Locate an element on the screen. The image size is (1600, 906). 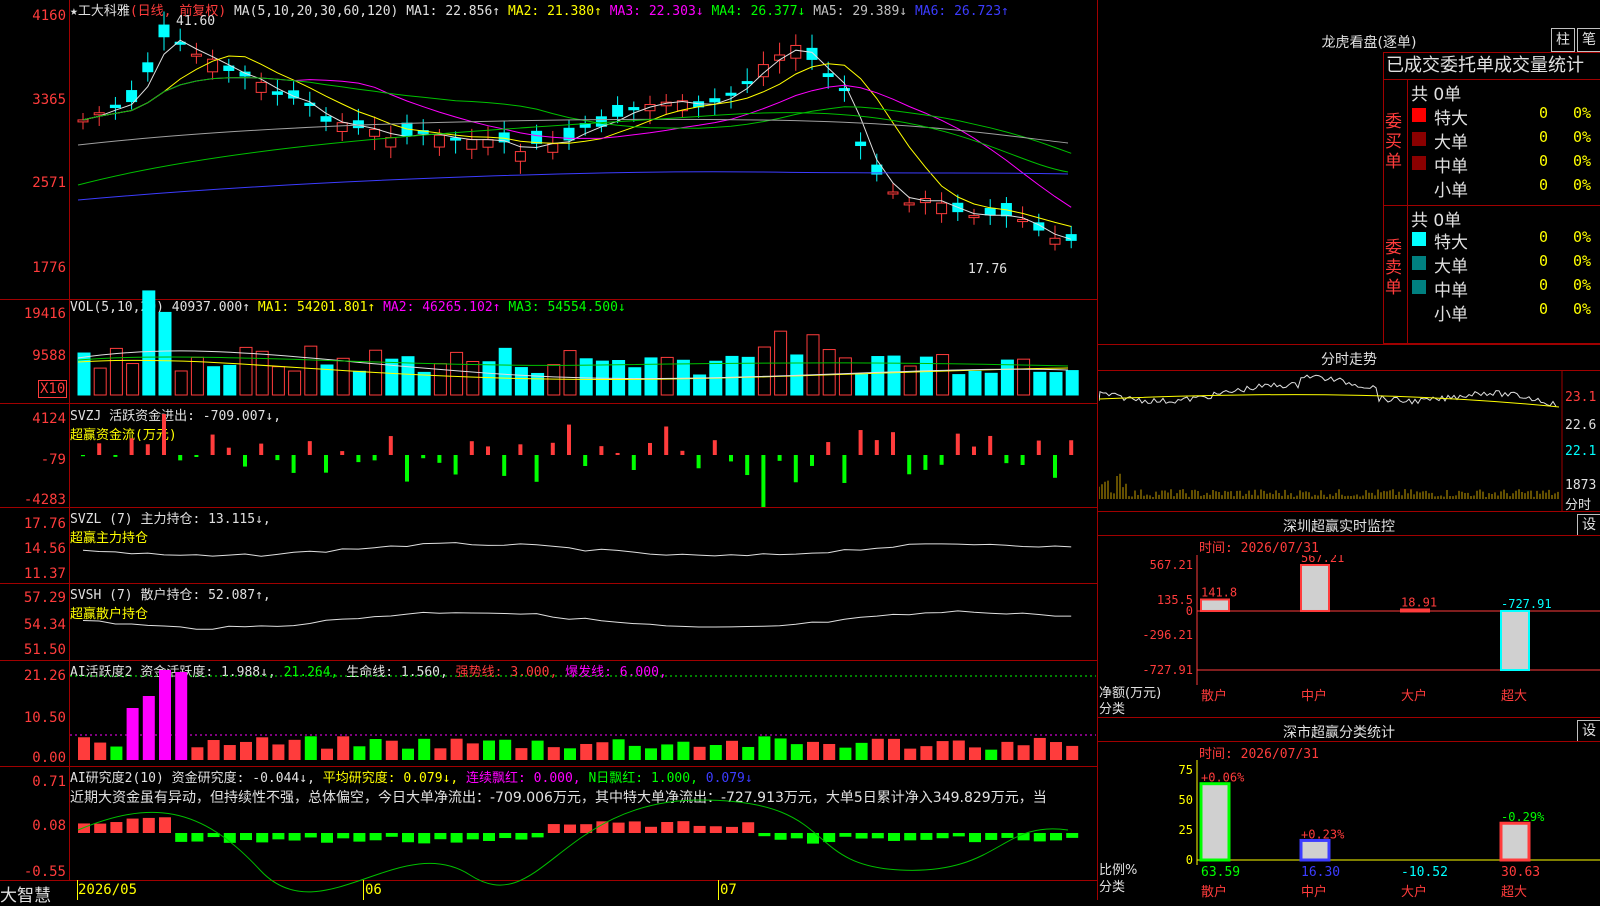
research-line is located at coordinates (573, 846).